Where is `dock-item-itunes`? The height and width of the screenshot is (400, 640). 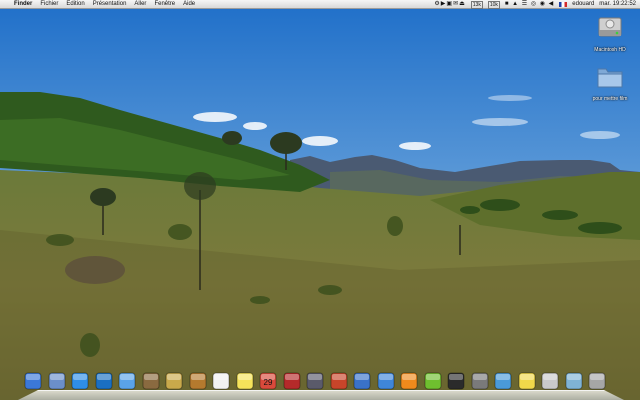
dock-item-itunes is located at coordinates (127, 381).